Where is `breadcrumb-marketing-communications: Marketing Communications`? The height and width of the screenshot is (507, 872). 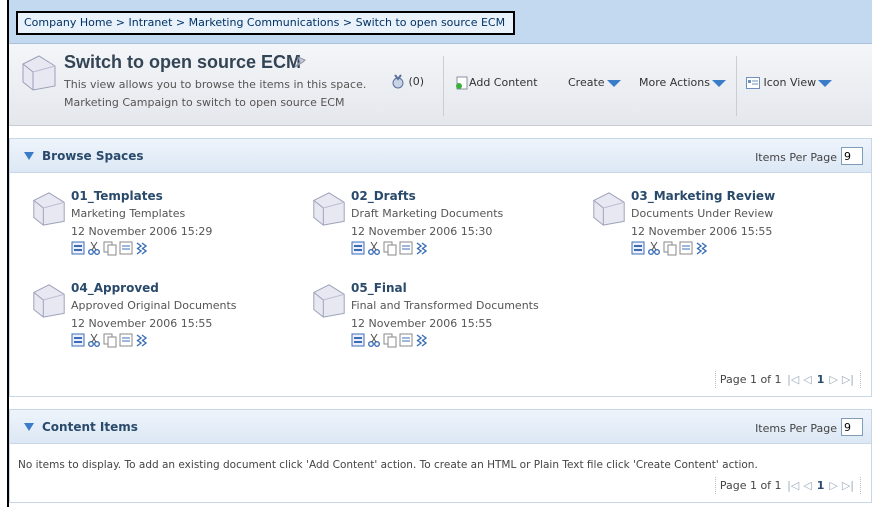 breadcrumb-marketing-communications: Marketing Communications is located at coordinates (264, 22).